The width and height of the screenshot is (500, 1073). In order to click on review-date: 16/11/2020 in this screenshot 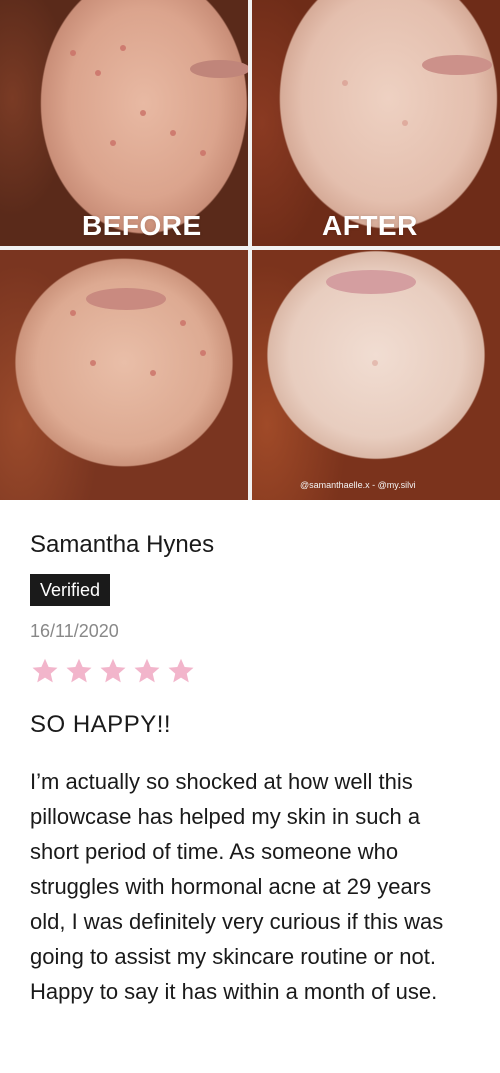, I will do `click(74, 631)`.